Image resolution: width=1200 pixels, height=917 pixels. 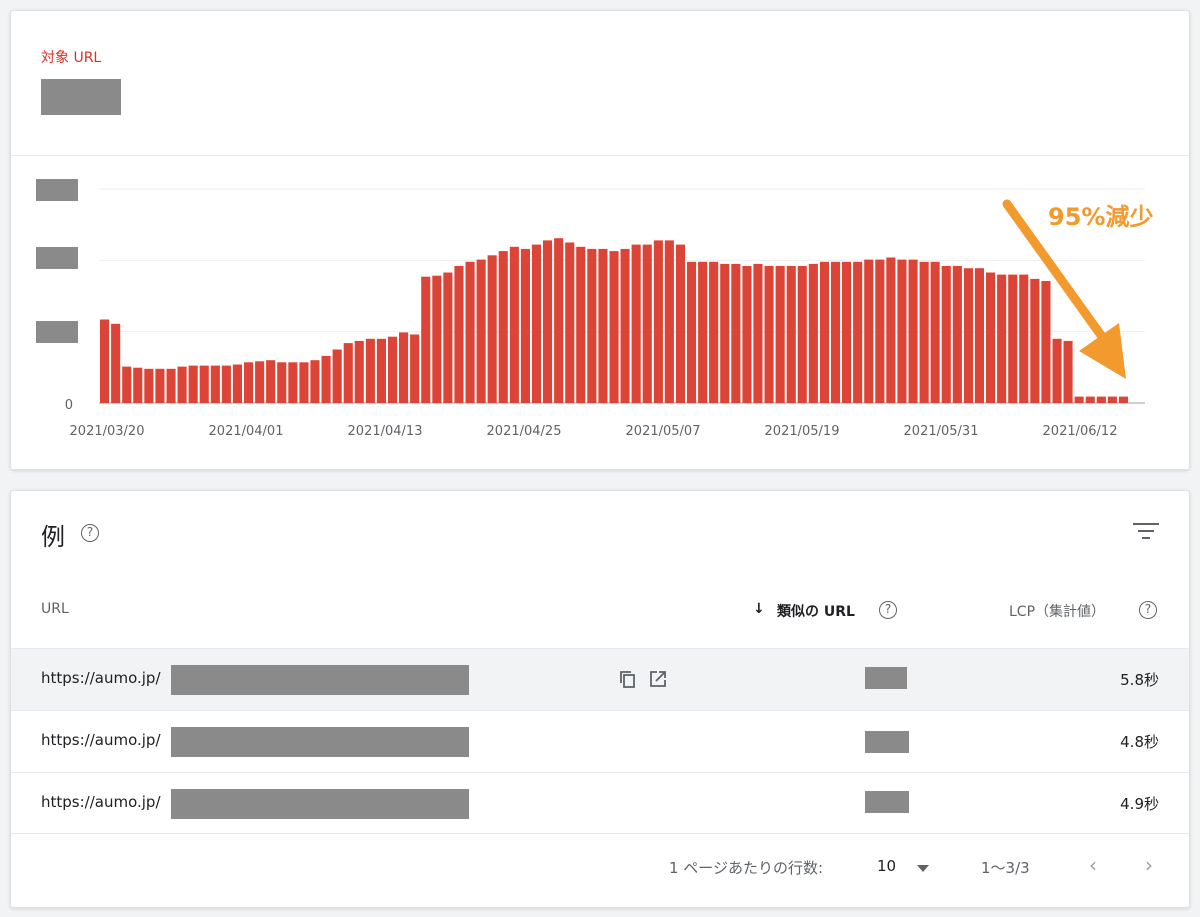 What do you see at coordinates (1146, 531) in the screenshot?
I see `filter-icon` at bounding box center [1146, 531].